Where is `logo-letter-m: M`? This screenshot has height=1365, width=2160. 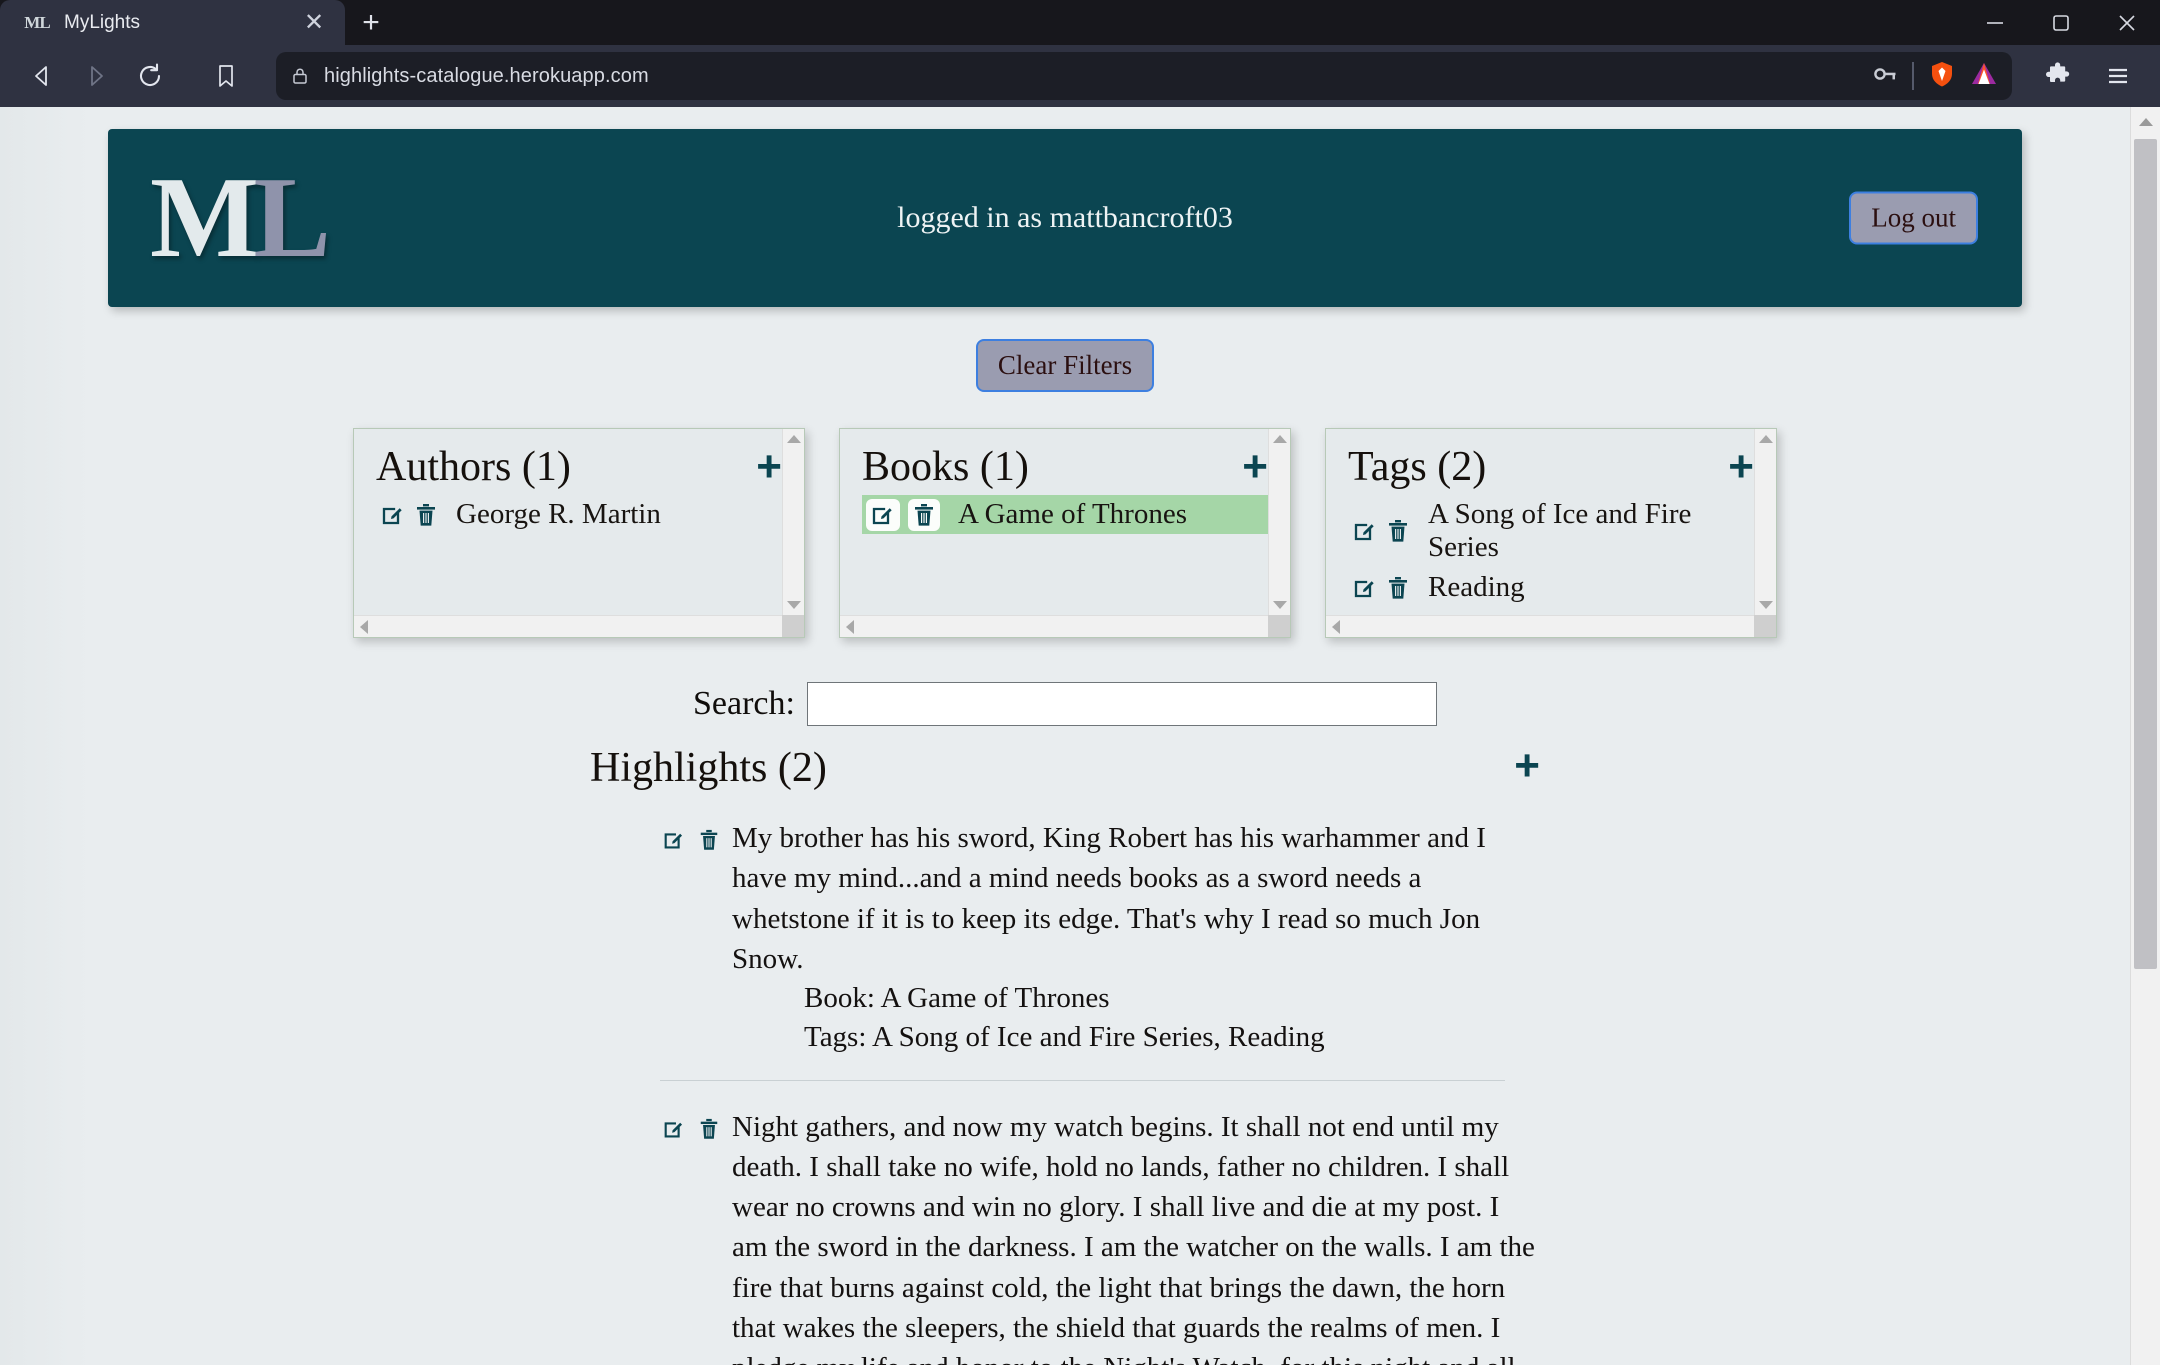
logo-letter-m: M is located at coordinates (204, 217).